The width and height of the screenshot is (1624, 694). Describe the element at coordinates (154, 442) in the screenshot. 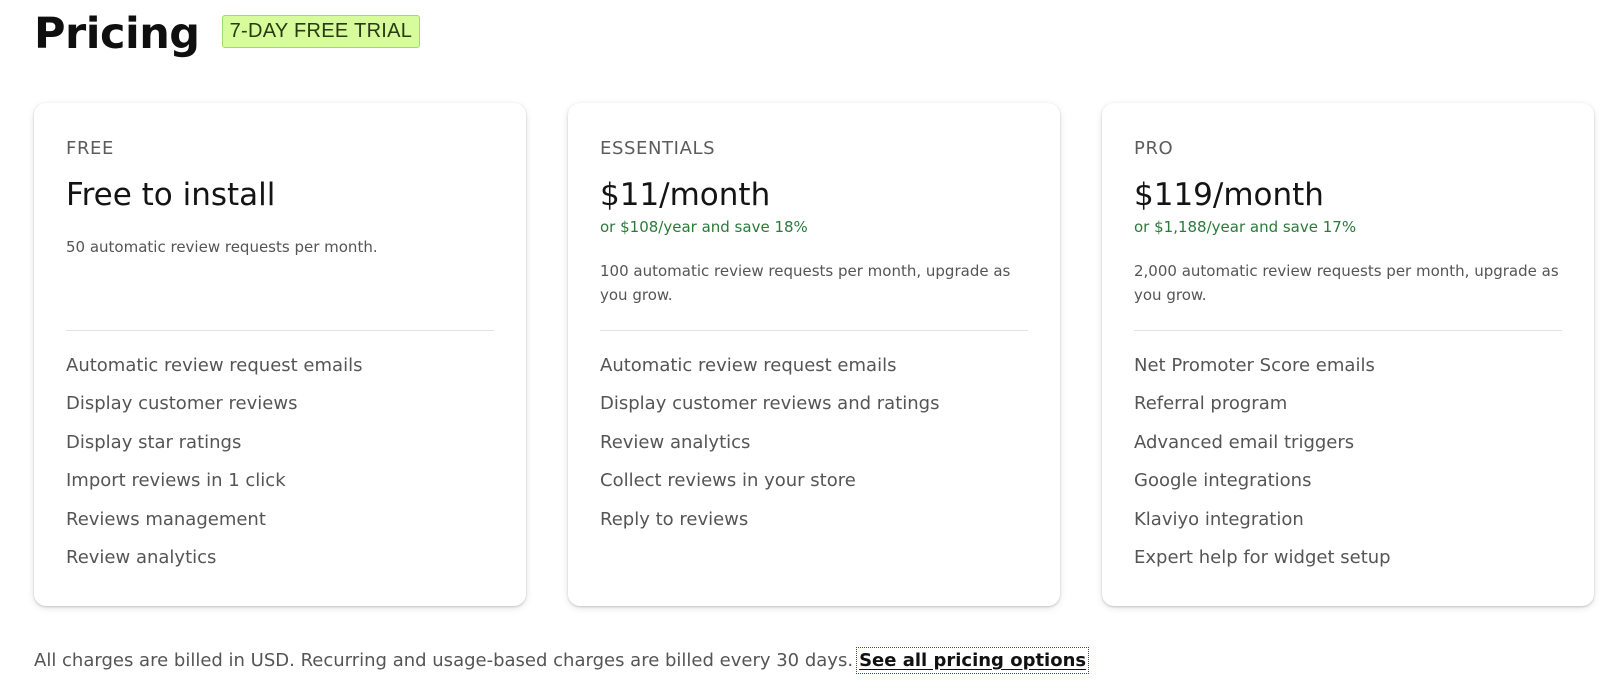

I see `feature-item: Display star ratings` at that location.